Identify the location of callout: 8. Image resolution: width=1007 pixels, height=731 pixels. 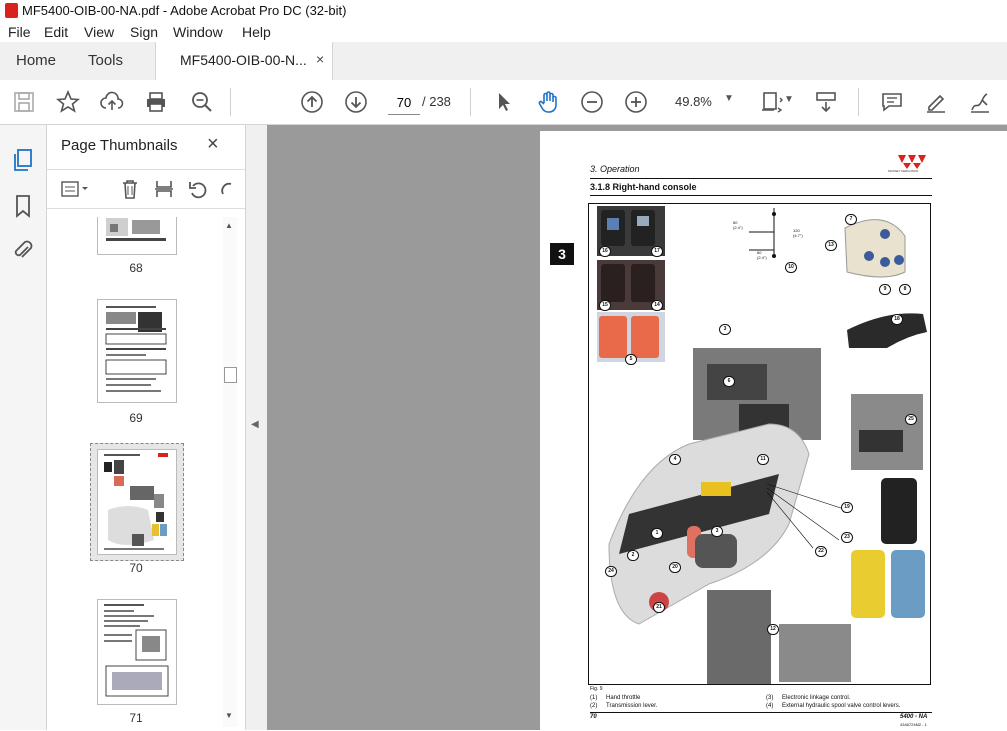
(905, 289).